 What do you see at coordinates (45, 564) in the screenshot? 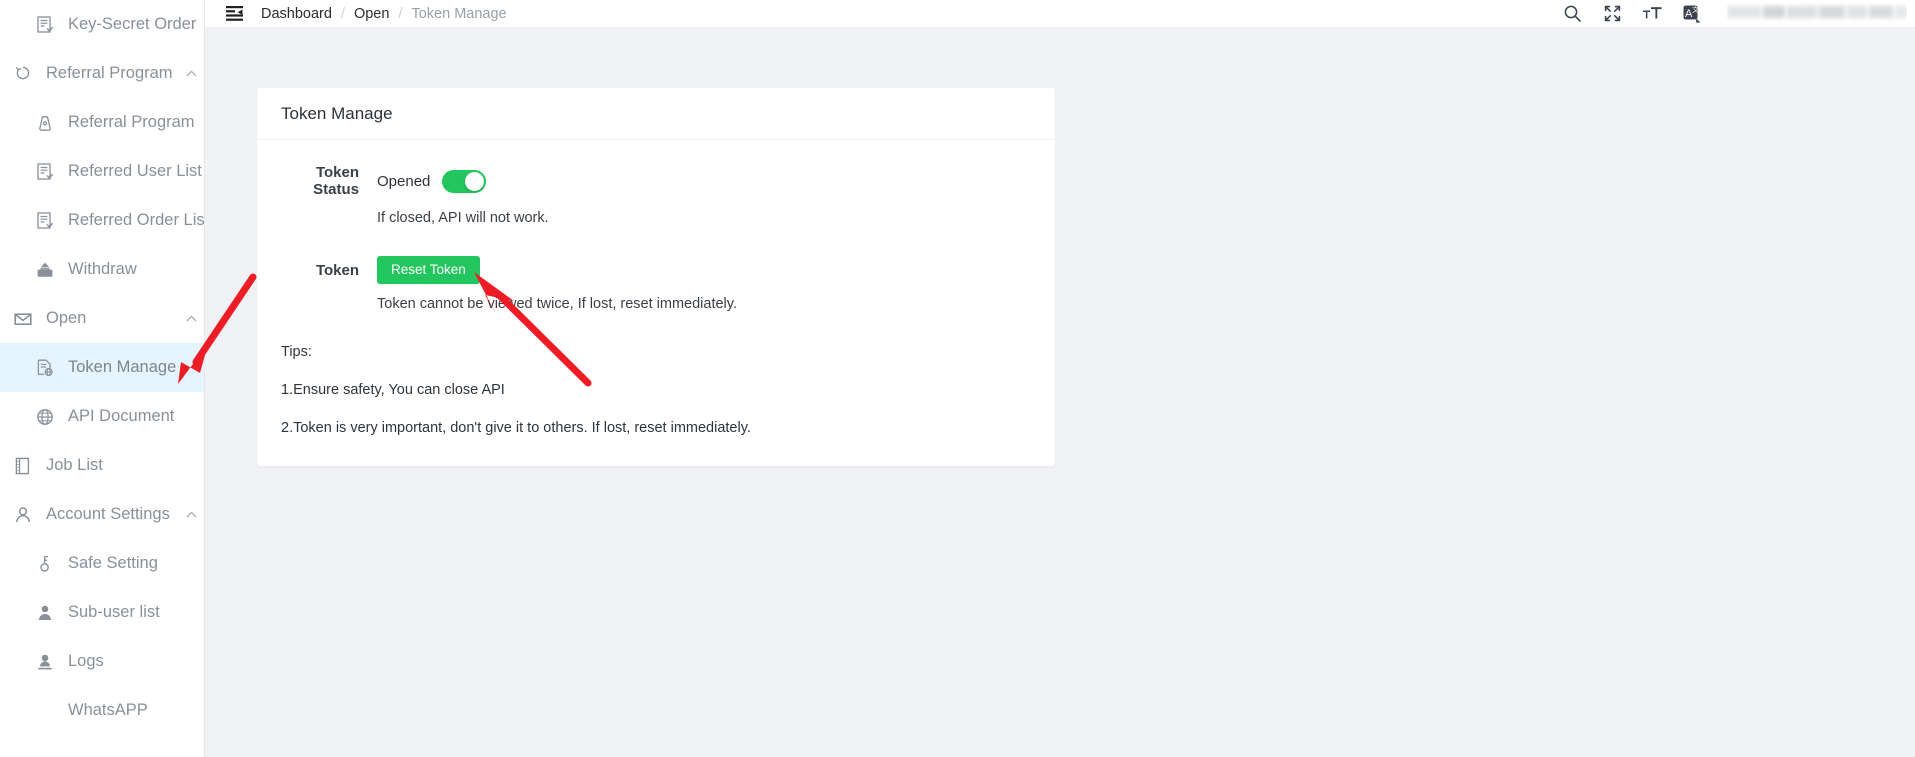
I see `key-icon` at bounding box center [45, 564].